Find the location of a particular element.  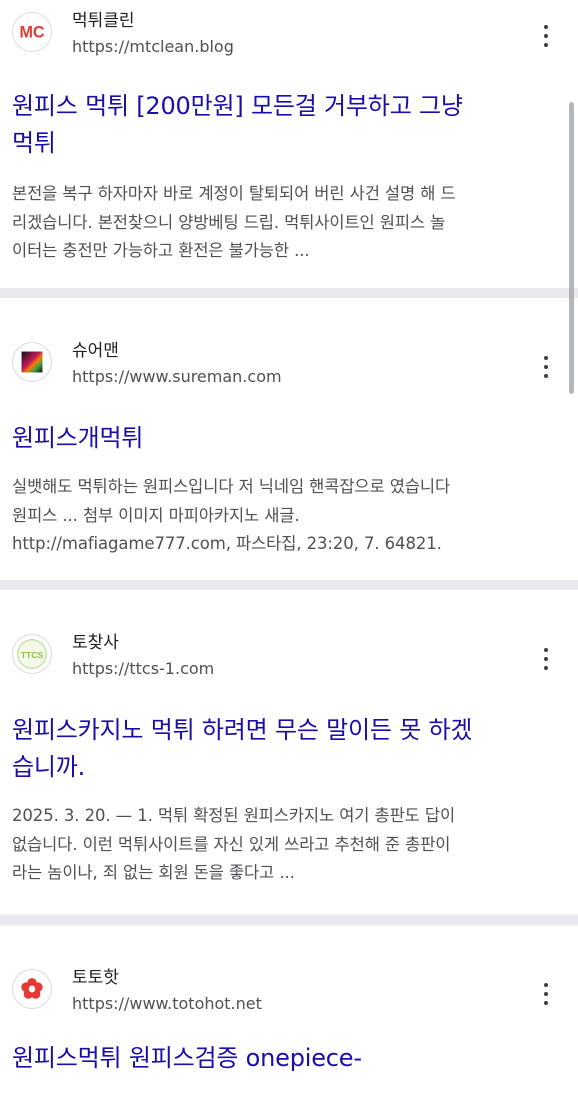

site-name: 먹튀클린 is located at coordinates (103, 21).